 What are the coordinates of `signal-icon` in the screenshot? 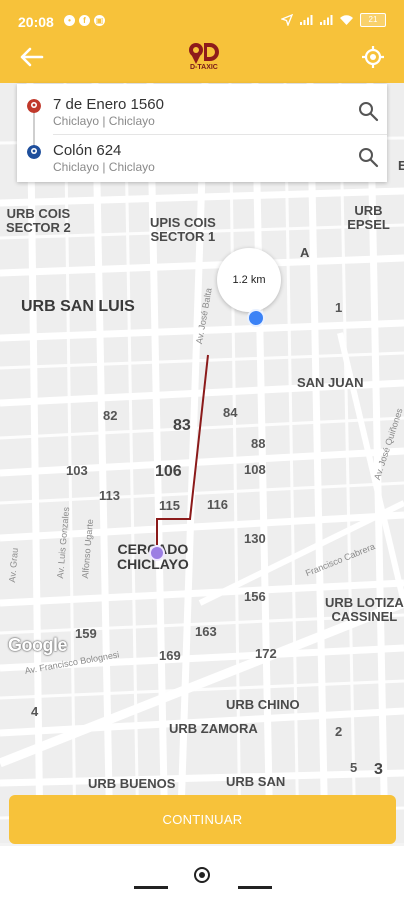 It's located at (306, 20).